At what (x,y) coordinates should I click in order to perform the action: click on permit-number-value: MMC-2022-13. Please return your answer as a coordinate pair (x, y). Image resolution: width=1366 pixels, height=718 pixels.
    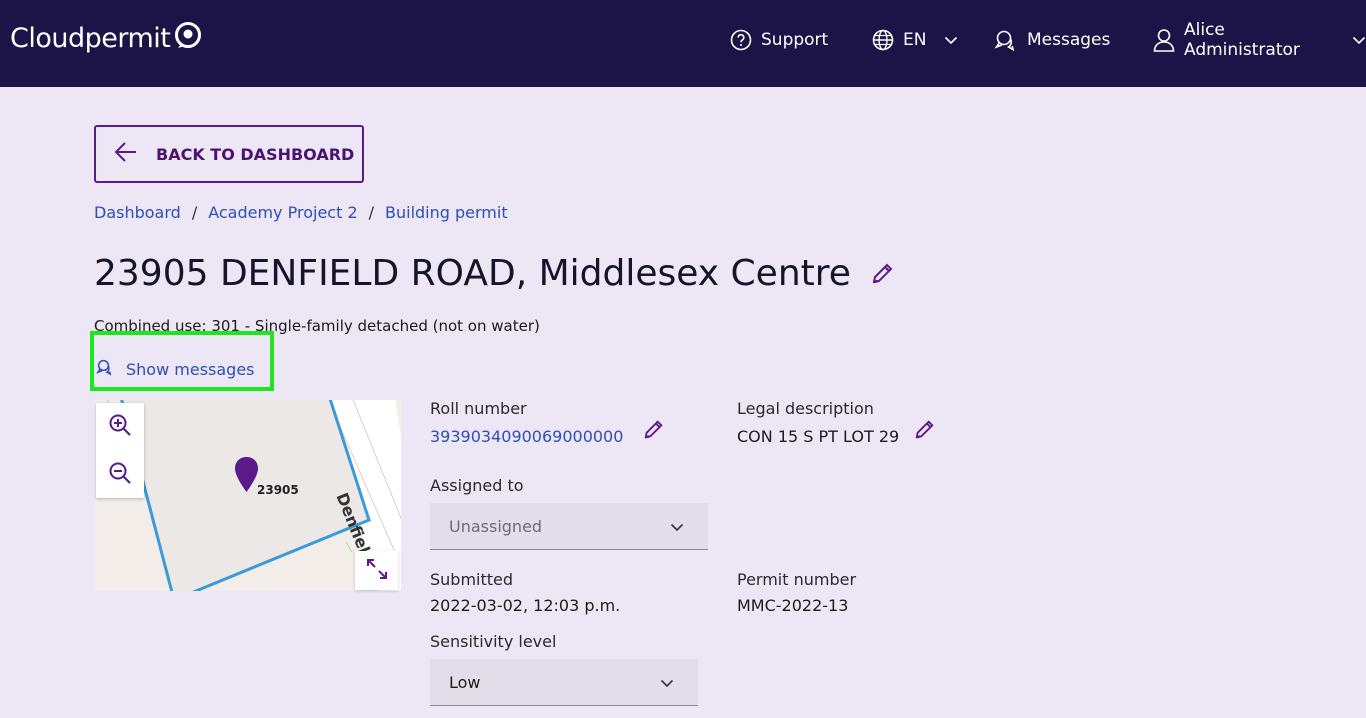
    Looking at the image, I should click on (793, 605).